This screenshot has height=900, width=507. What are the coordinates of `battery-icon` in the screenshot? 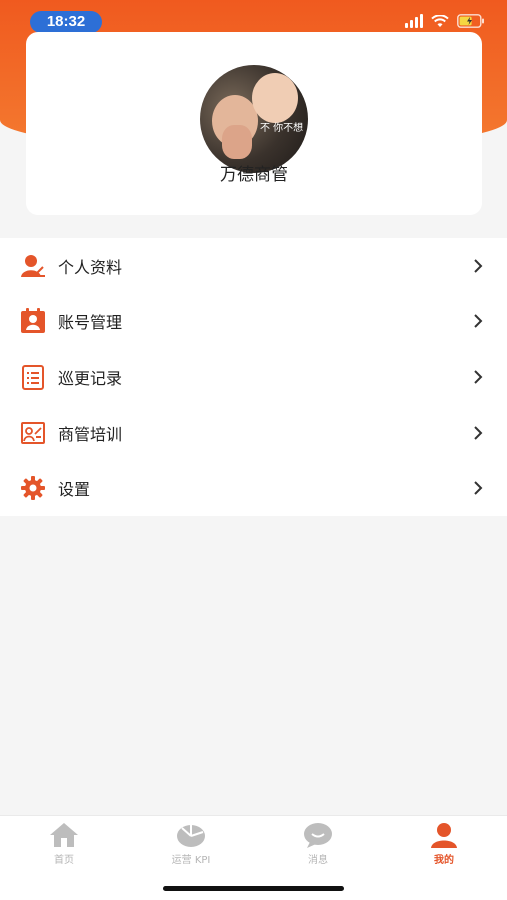 It's located at (471, 21).